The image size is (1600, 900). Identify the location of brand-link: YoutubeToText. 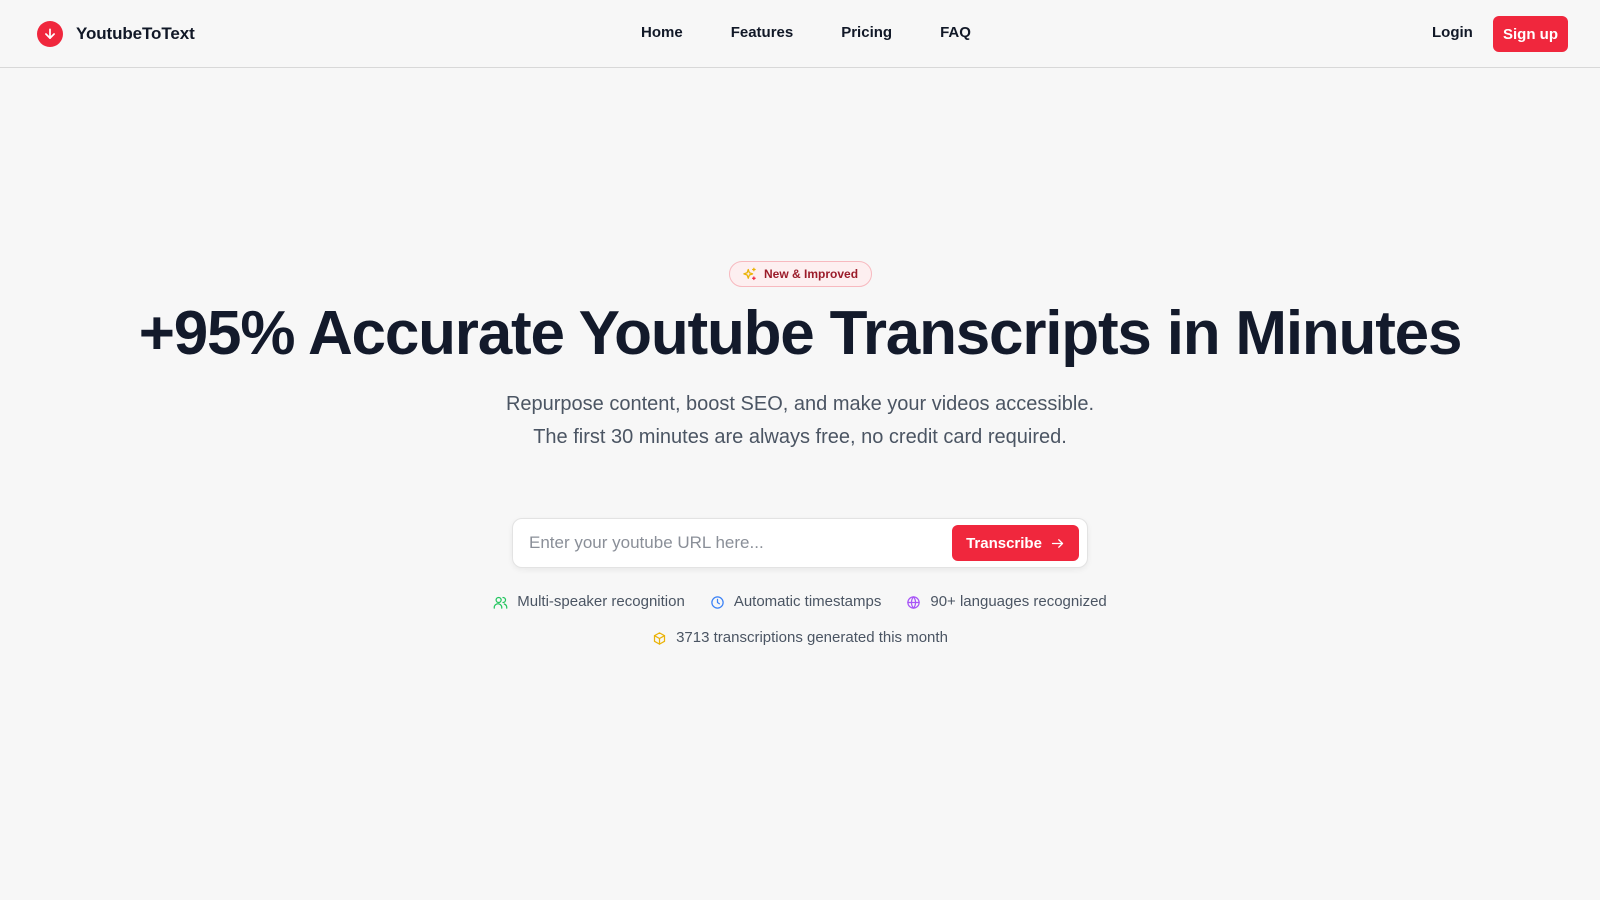
(116, 34).